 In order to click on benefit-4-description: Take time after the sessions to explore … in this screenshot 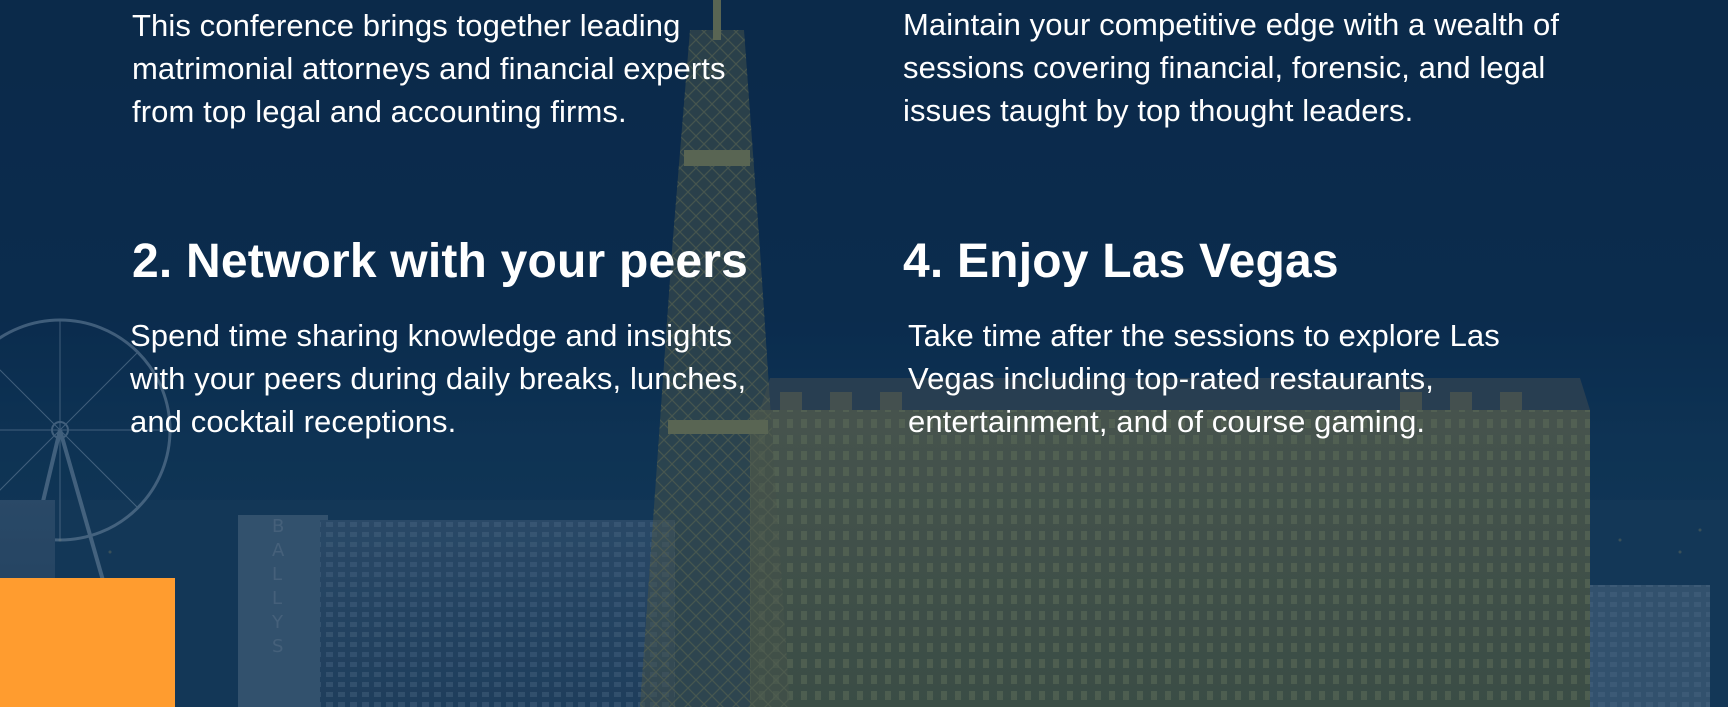, I will do `click(1238, 378)`.